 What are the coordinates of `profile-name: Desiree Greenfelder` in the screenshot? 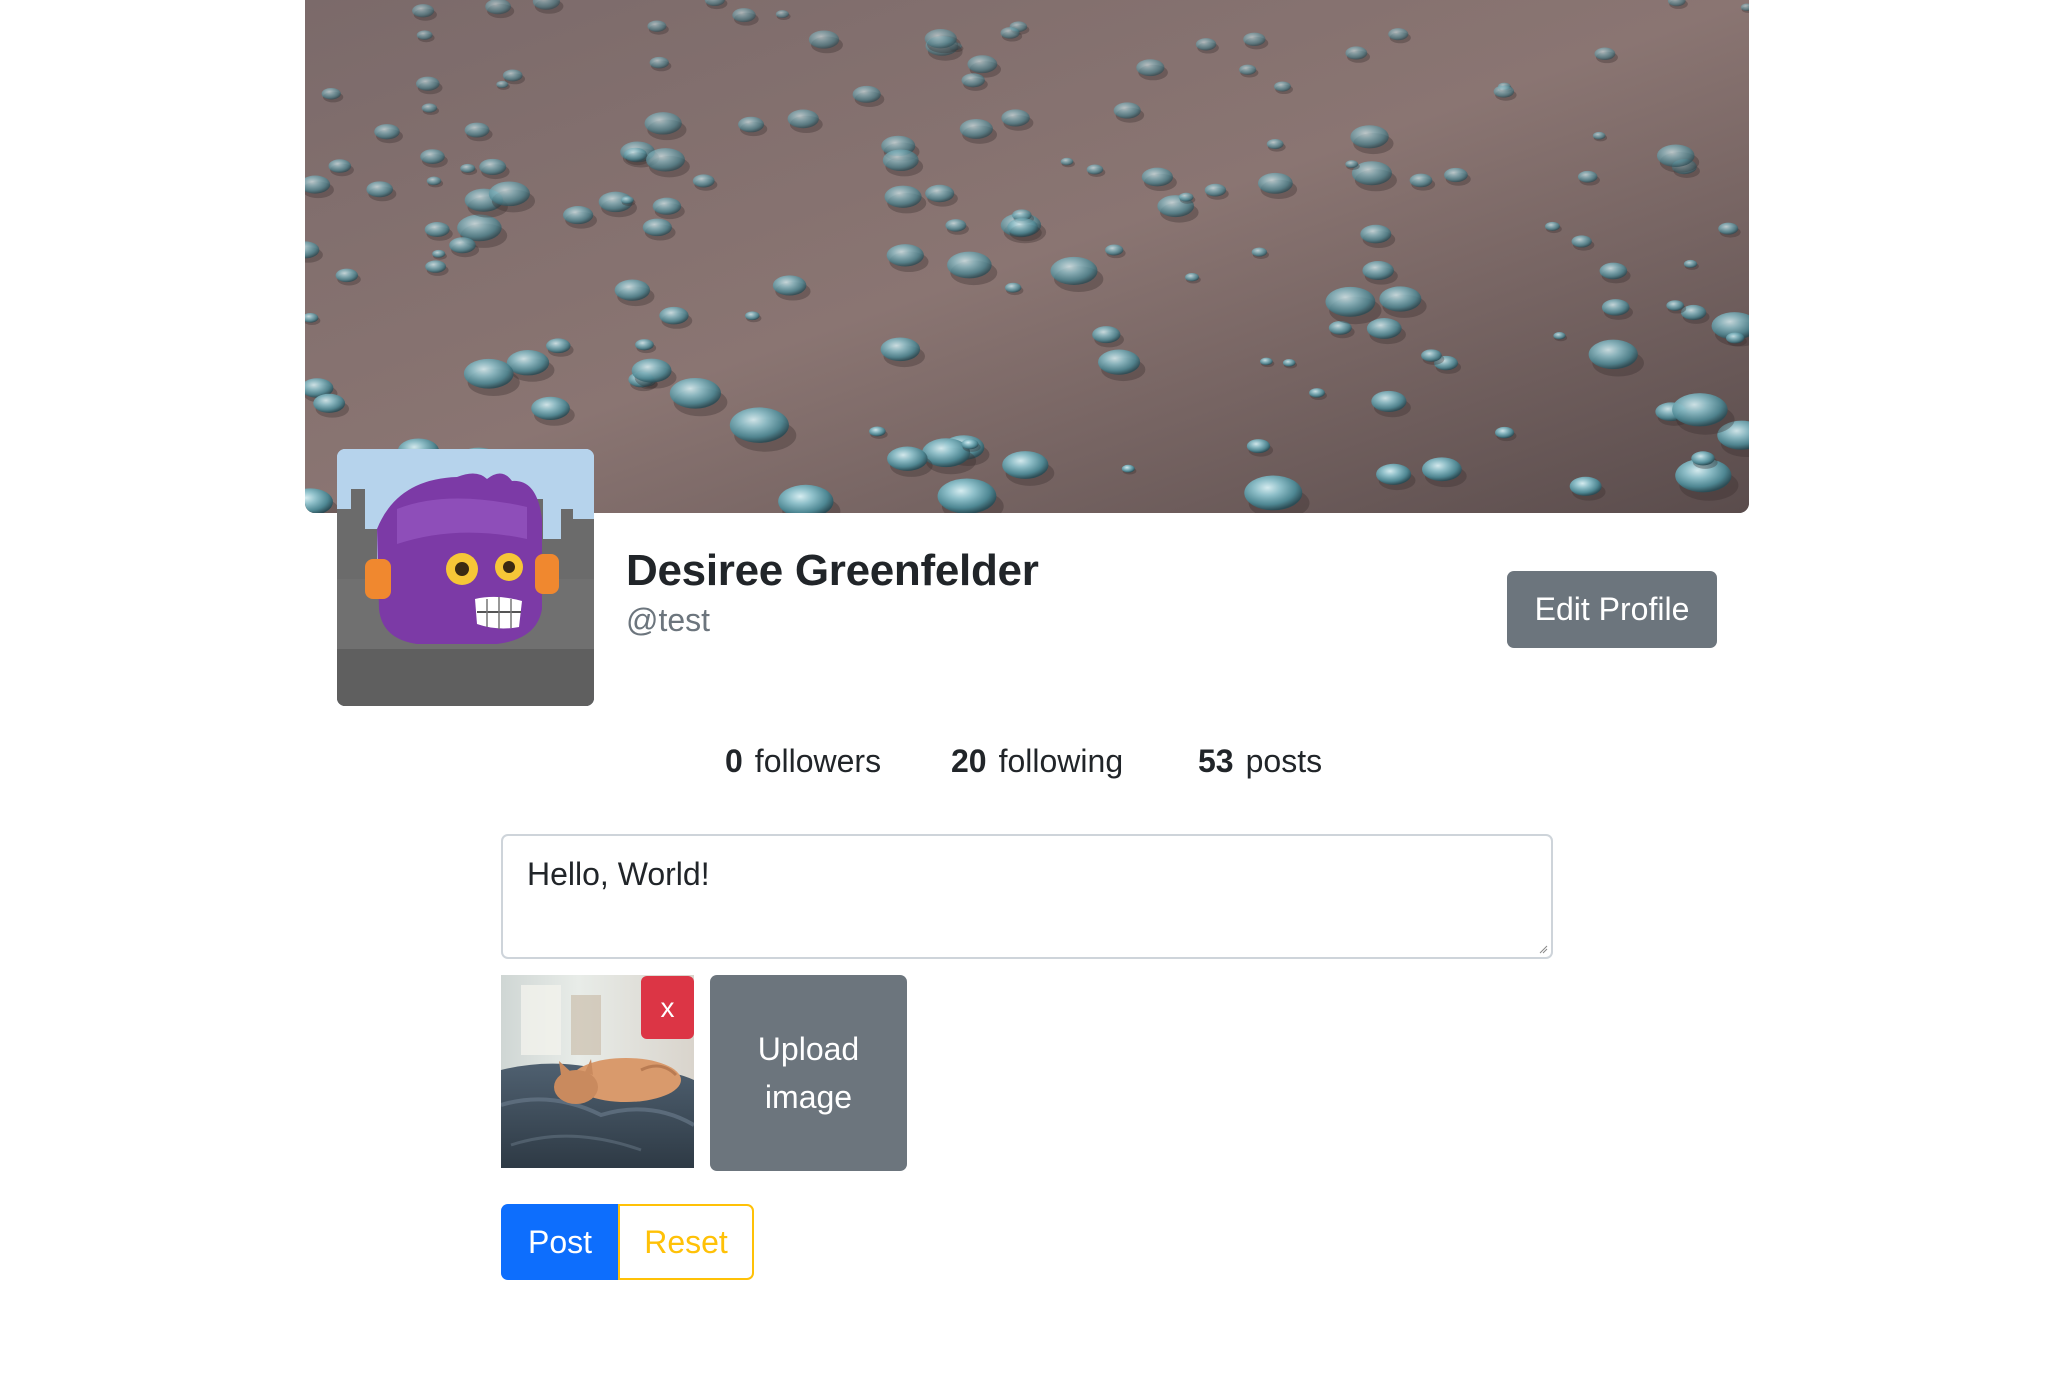 It's located at (832, 570).